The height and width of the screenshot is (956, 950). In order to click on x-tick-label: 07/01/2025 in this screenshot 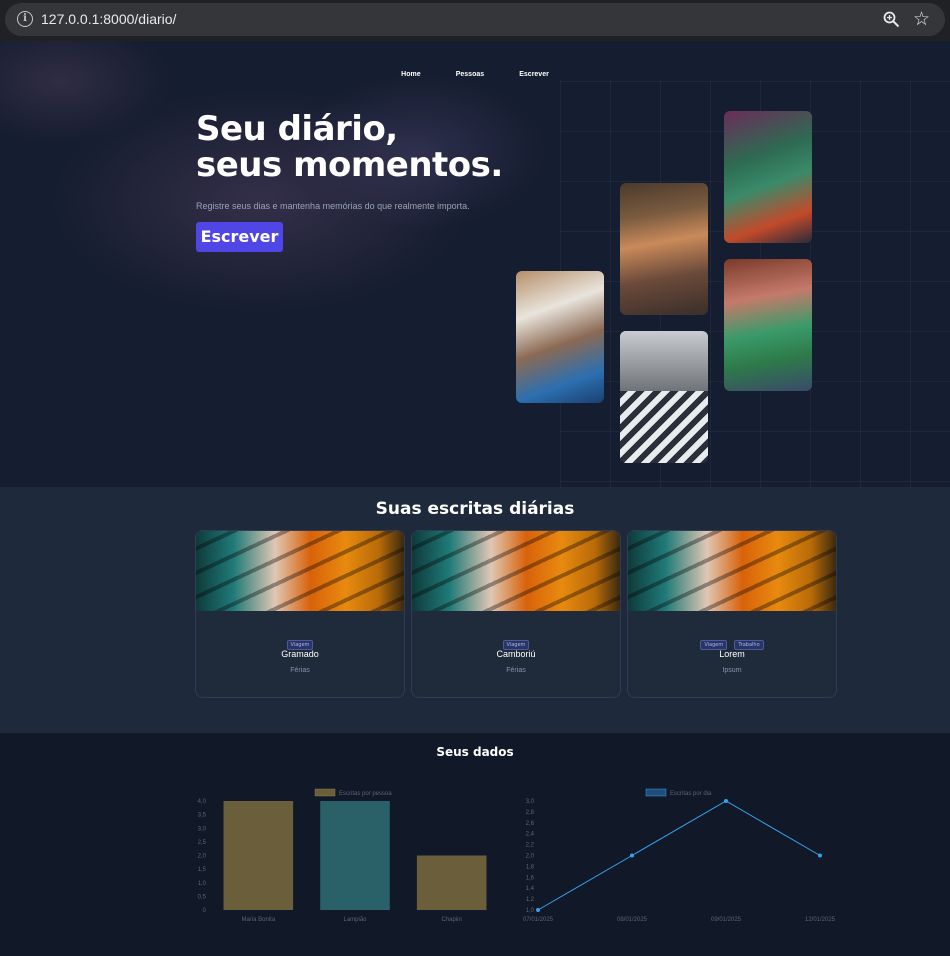, I will do `click(538, 920)`.